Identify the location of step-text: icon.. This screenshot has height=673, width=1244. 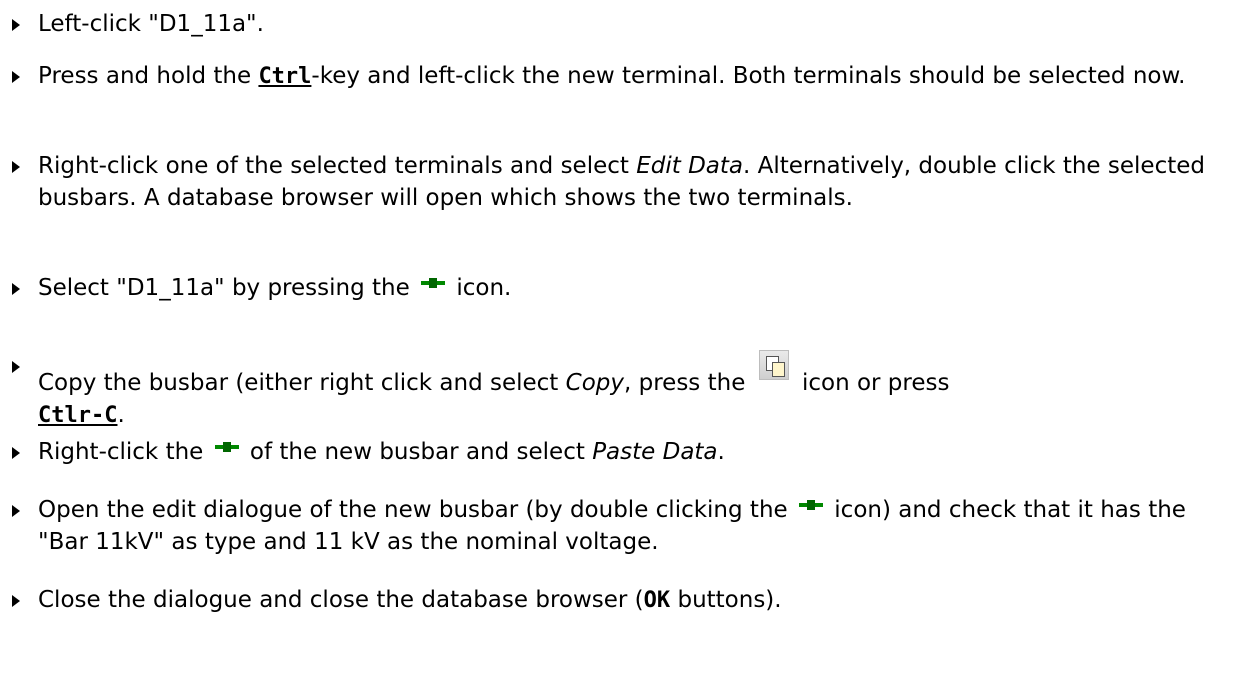
(480, 288).